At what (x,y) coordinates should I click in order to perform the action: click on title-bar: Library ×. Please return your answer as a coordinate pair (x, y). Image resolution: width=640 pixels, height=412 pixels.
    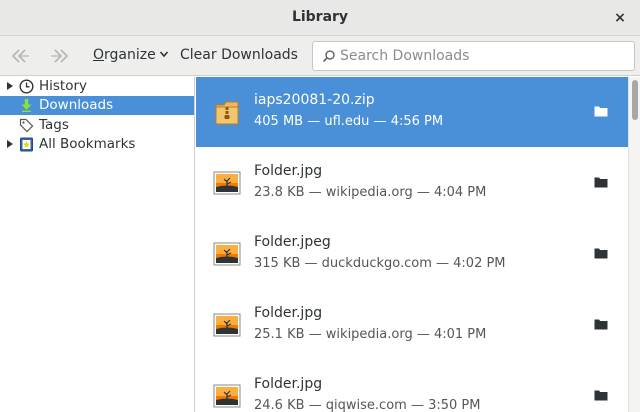
    Looking at the image, I should click on (320, 18).